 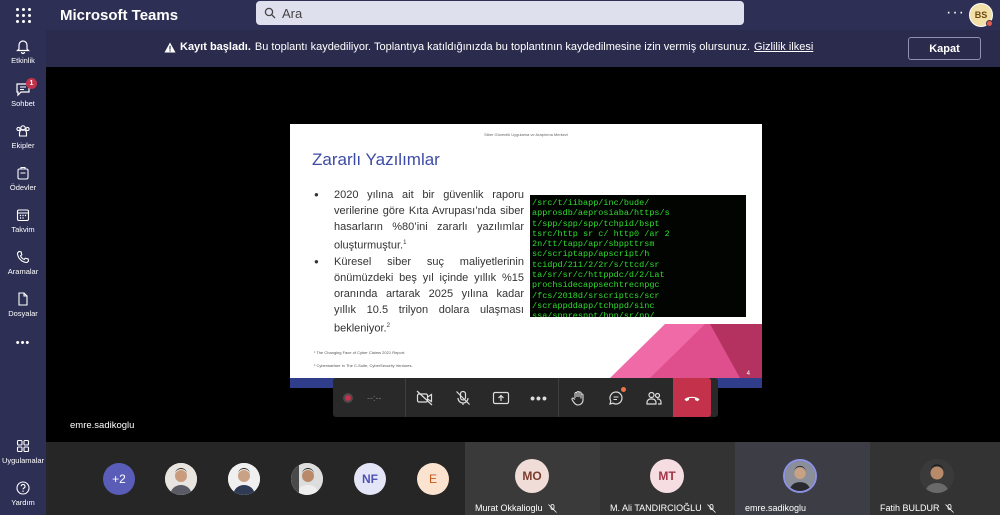 I want to click on more-options-icon: ···, so click(x=955, y=13).